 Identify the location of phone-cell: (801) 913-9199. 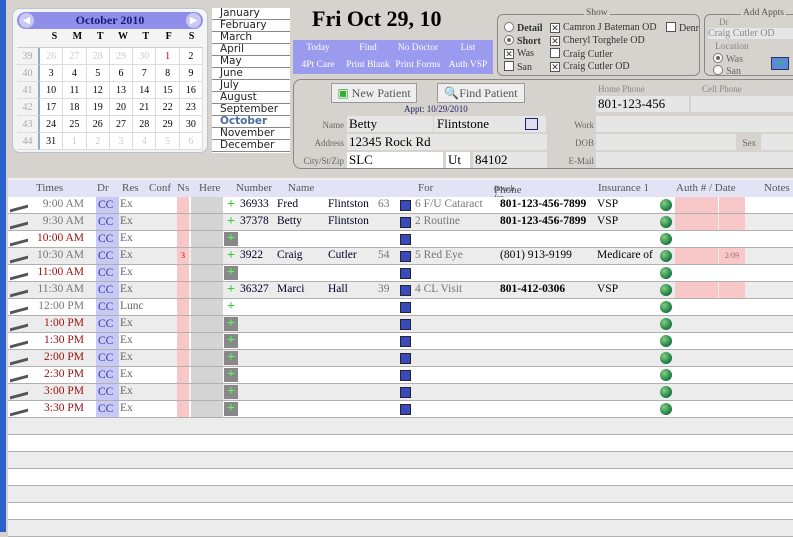
(536, 255).